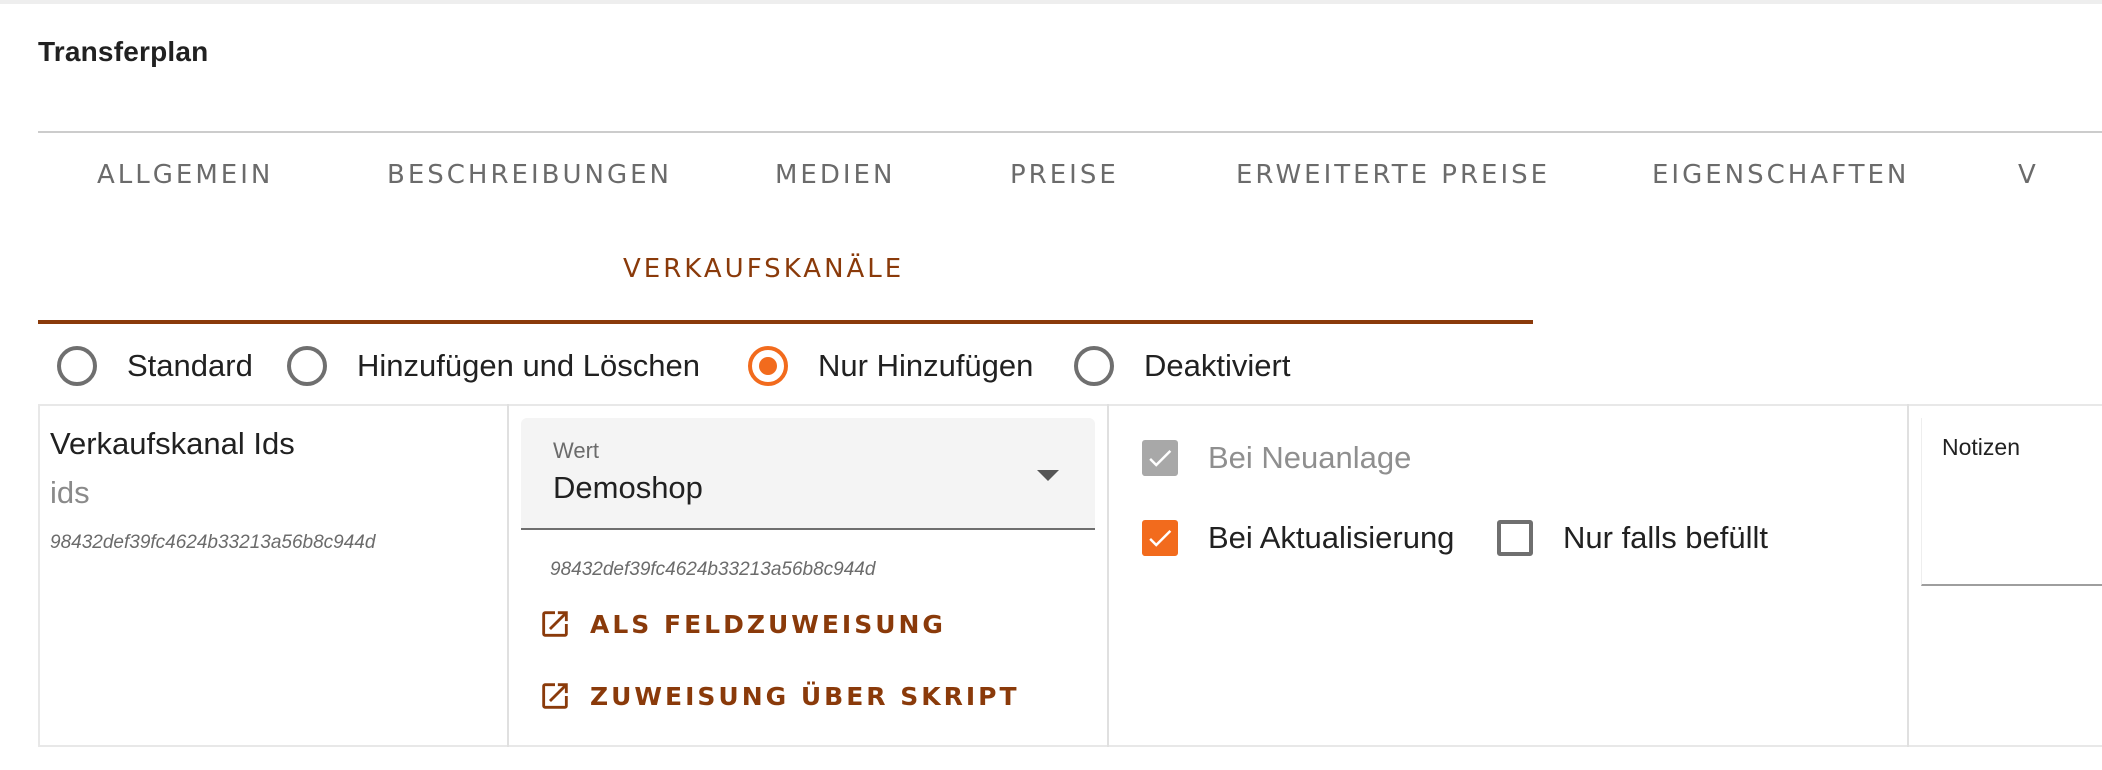  What do you see at coordinates (528, 365) in the screenshot?
I see `radio-label: Hinzufügen und Löschen` at bounding box center [528, 365].